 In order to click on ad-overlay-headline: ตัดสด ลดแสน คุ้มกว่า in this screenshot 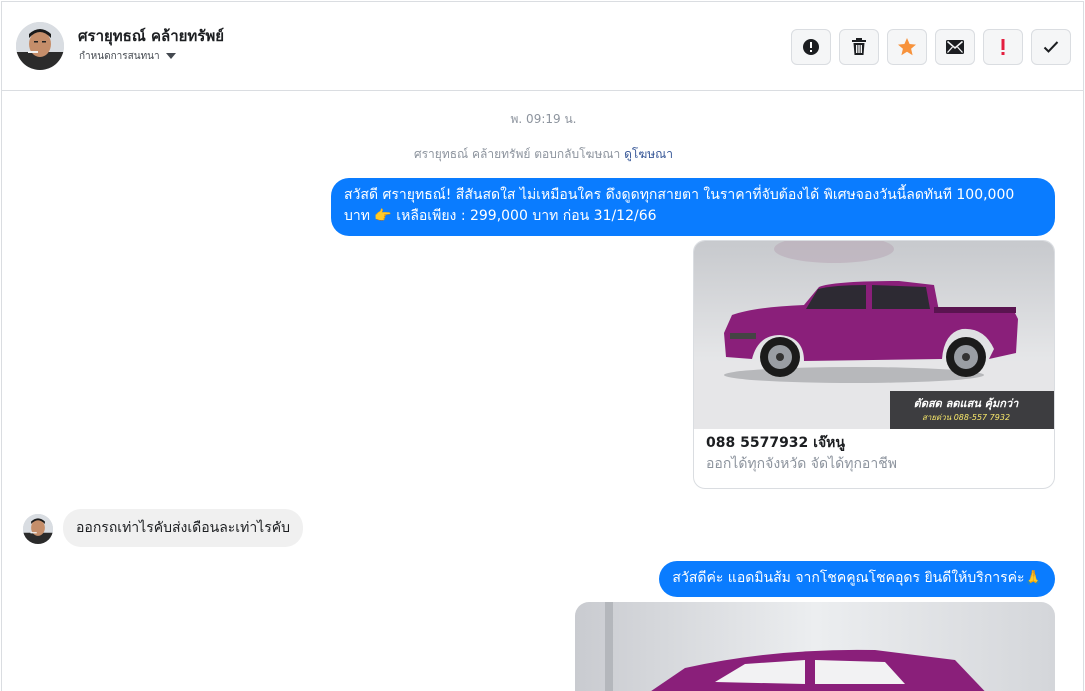, I will do `click(966, 404)`.